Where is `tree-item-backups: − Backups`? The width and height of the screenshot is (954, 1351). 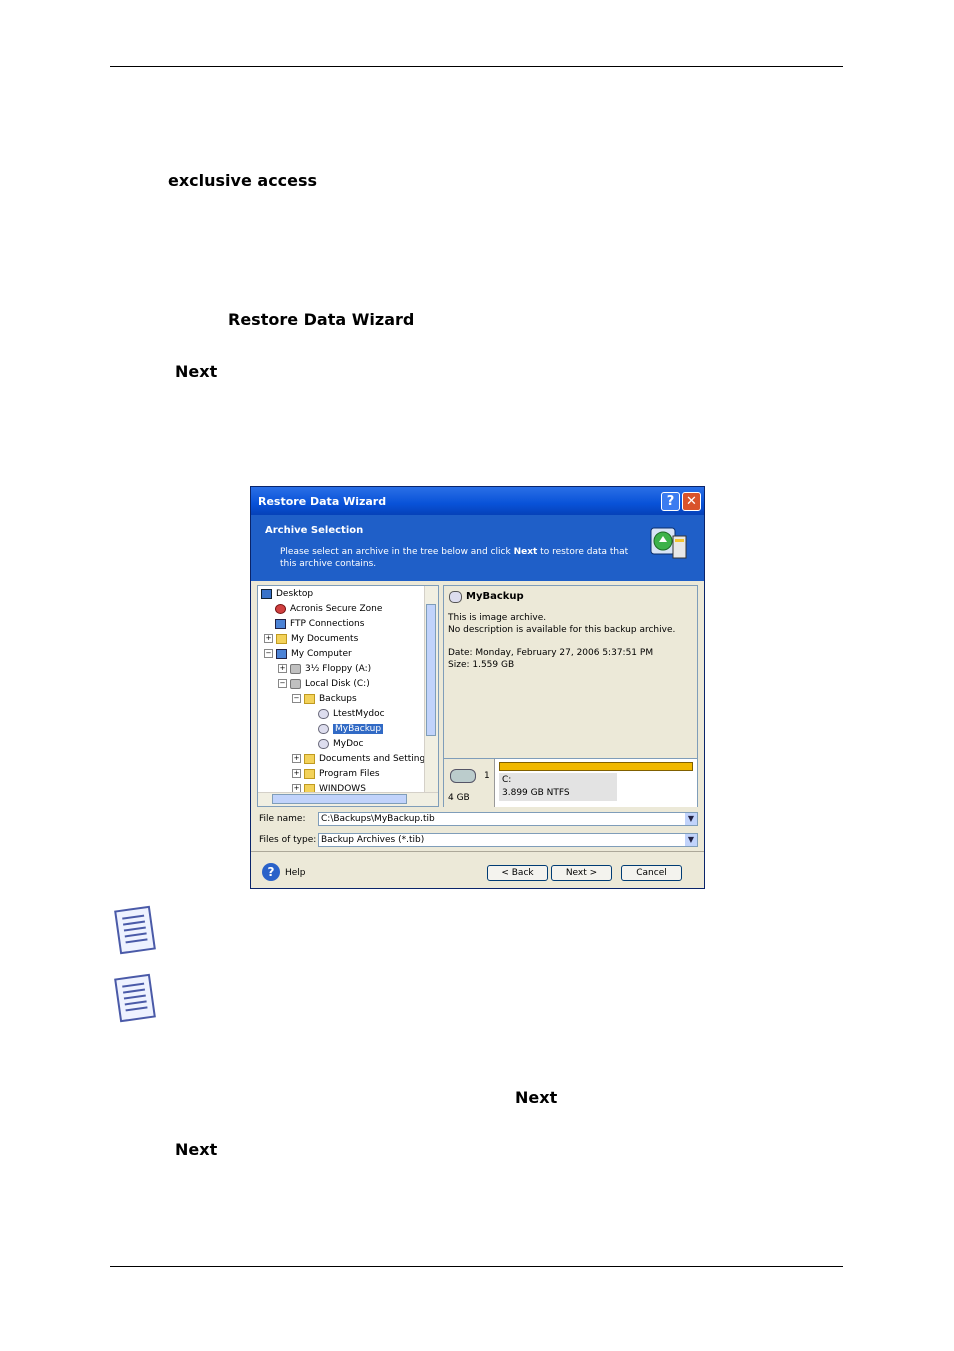 tree-item-backups: − Backups is located at coordinates (324, 699).